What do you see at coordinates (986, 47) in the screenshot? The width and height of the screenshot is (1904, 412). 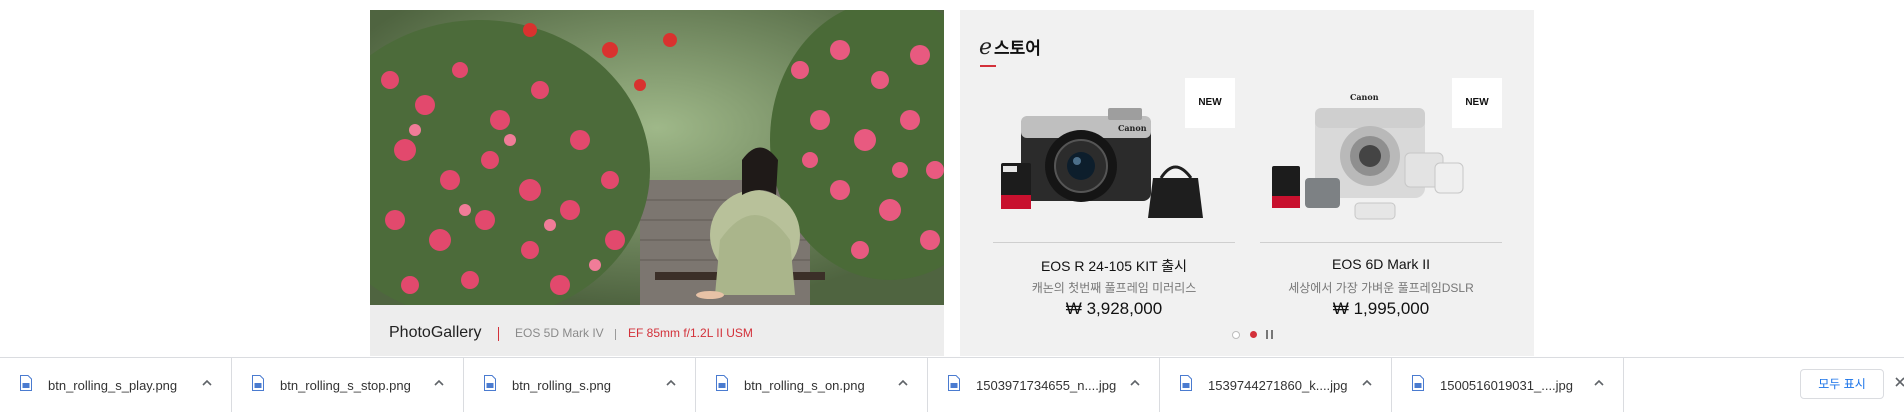 I see `estore-logo-letter: e` at bounding box center [986, 47].